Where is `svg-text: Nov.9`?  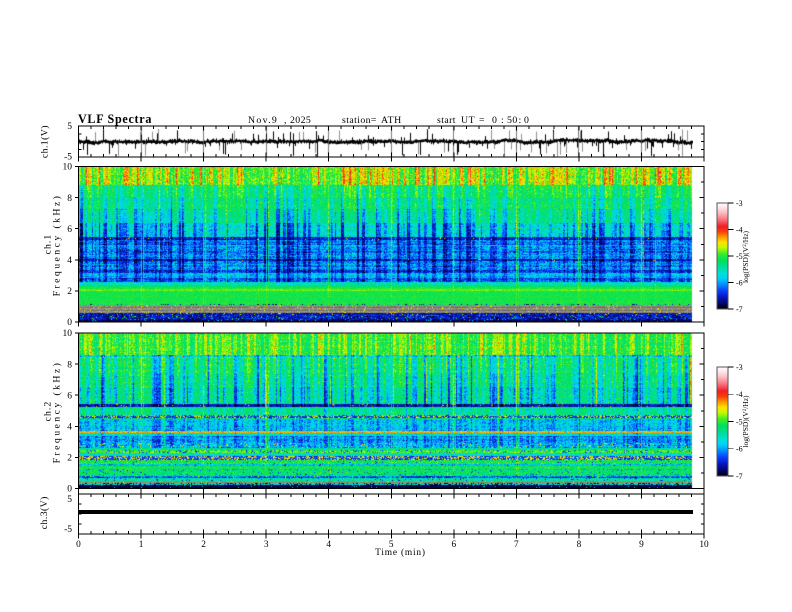 svg-text: Nov.9 is located at coordinates (263, 120).